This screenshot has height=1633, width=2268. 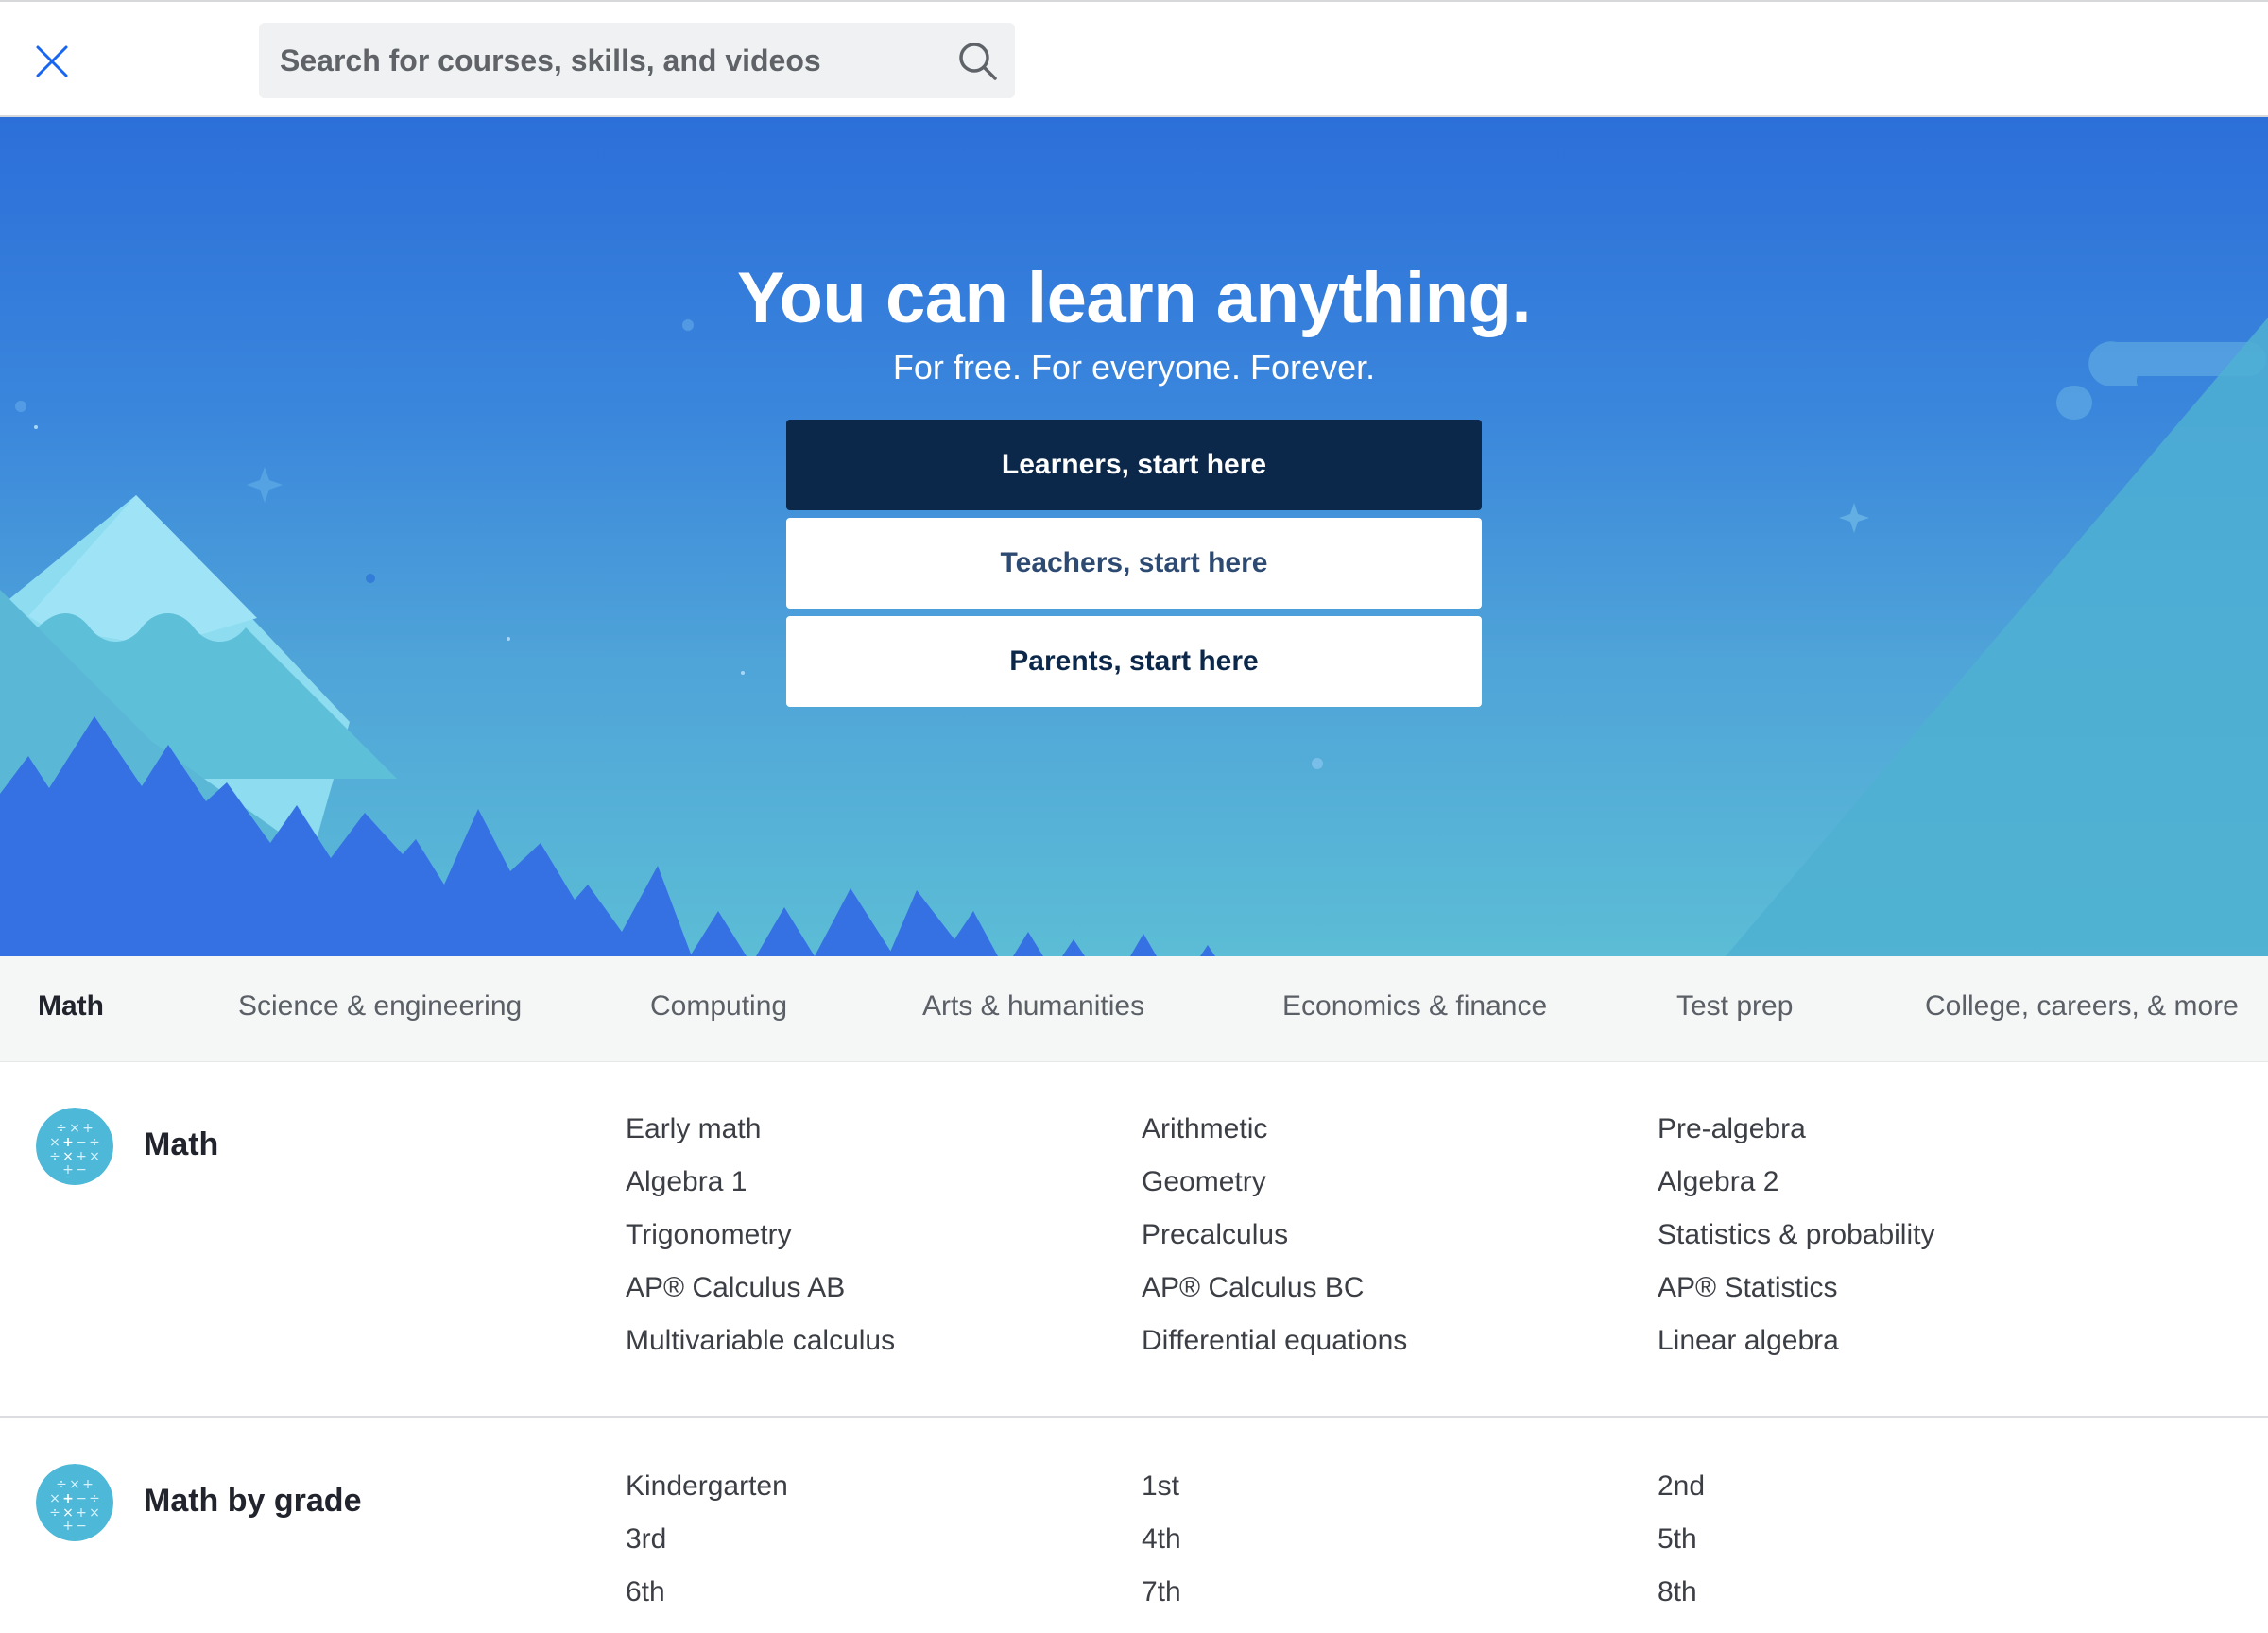 I want to click on close-icon, so click(x=52, y=61).